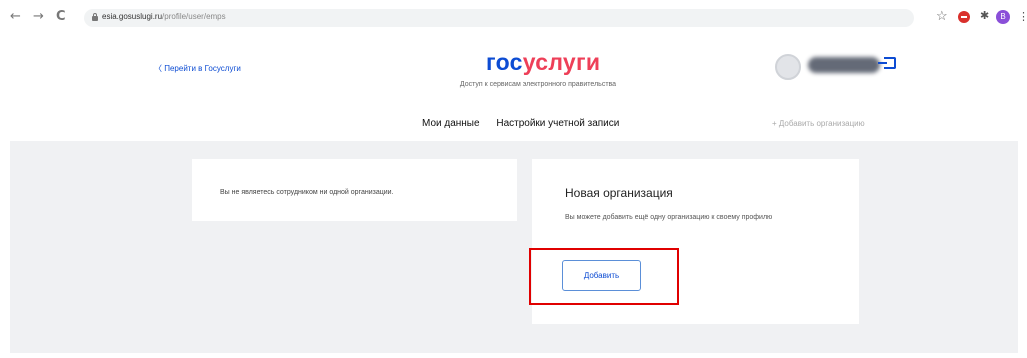 The image size is (1027, 358). What do you see at coordinates (132, 16) in the screenshot?
I see `url-host: esia.gosuslugi.ru` at bounding box center [132, 16].